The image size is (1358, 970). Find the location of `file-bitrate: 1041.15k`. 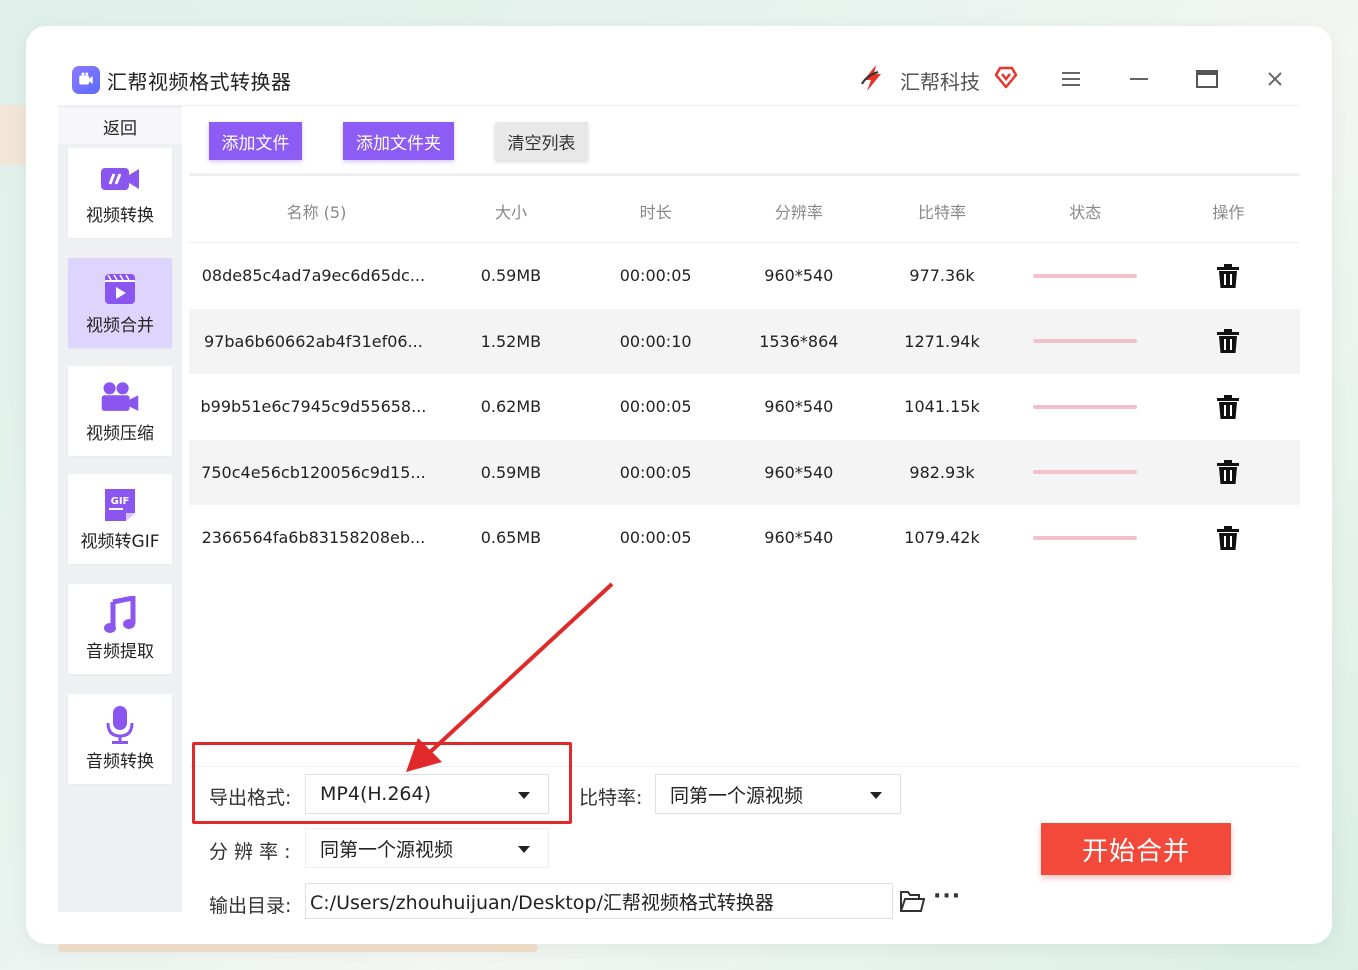

file-bitrate: 1041.15k is located at coordinates (942, 407).